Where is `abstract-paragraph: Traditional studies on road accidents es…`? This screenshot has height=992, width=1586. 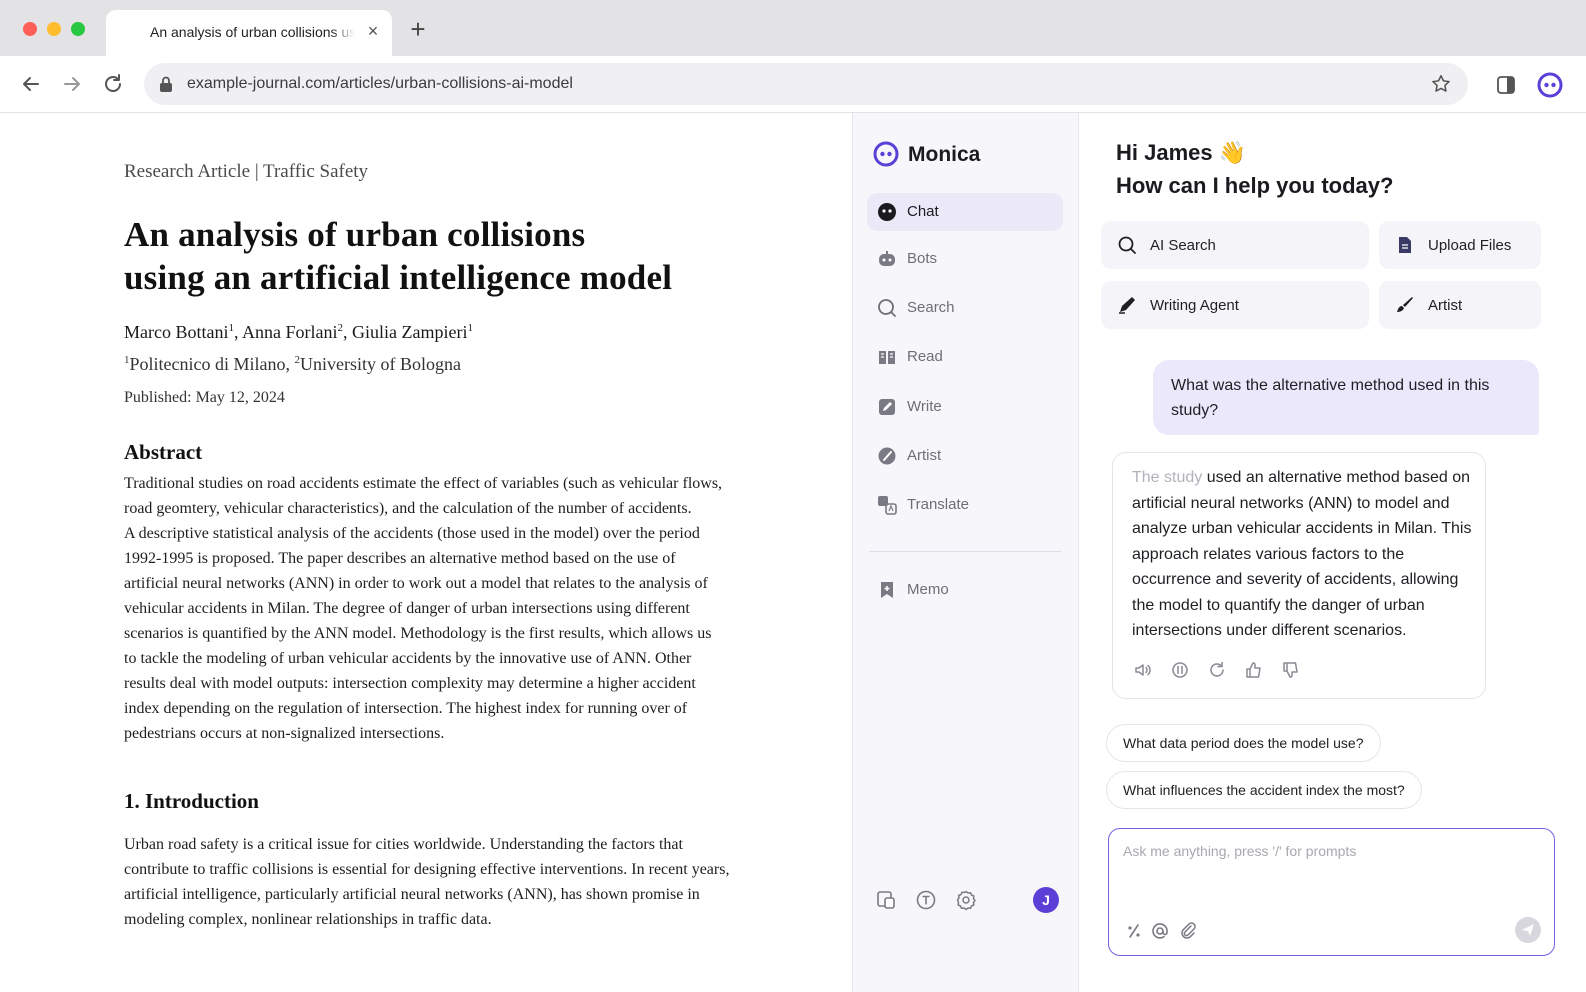
abstract-paragraph: Traditional studies on road accidents es… is located at coordinates (449, 608).